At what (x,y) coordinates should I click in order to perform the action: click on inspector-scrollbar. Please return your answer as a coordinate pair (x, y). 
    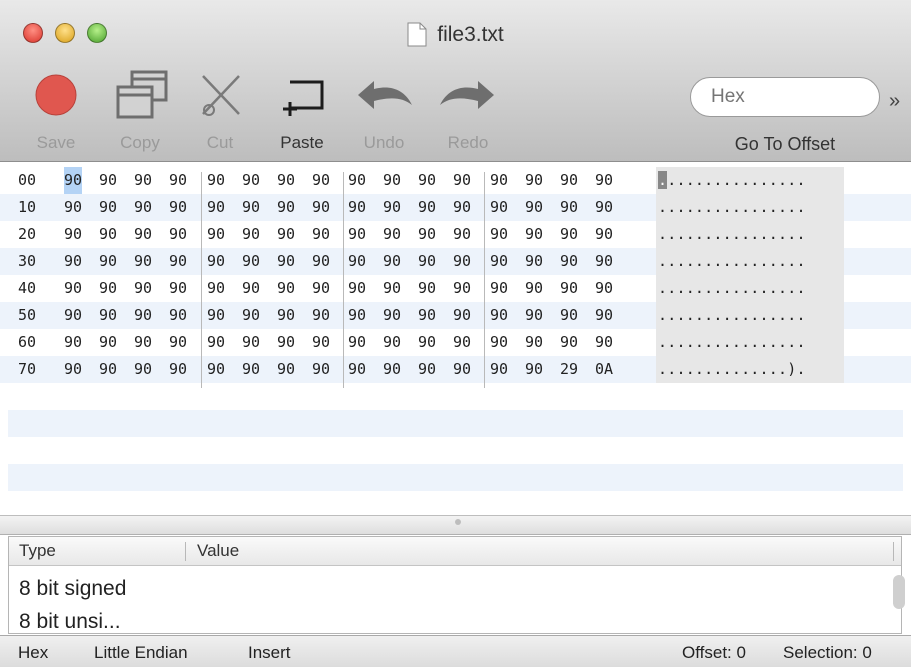
    Looking at the image, I should click on (899, 592).